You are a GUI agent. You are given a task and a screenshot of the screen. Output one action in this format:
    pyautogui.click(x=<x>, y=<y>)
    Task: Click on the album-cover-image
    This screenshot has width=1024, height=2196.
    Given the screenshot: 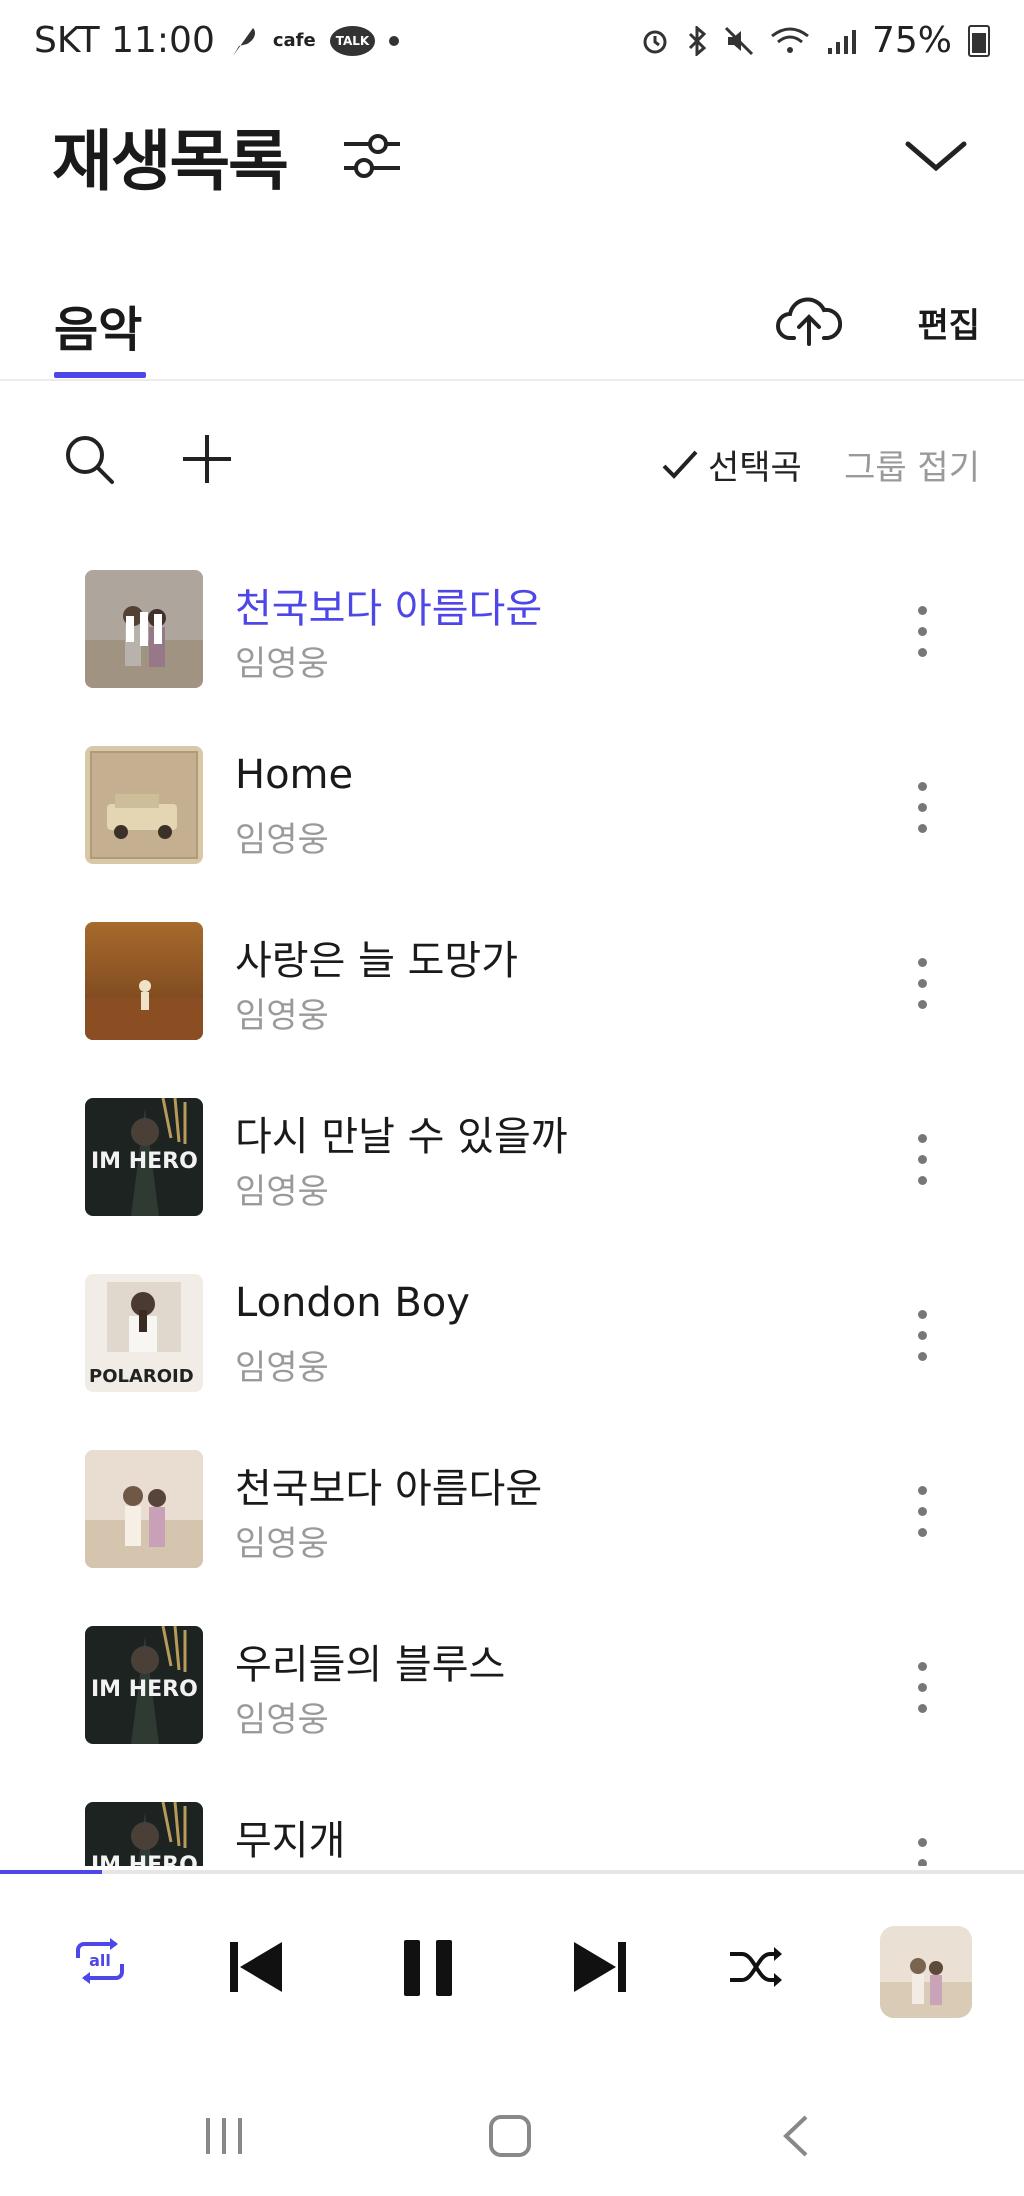 What is the action you would take?
    pyautogui.click(x=926, y=1972)
    